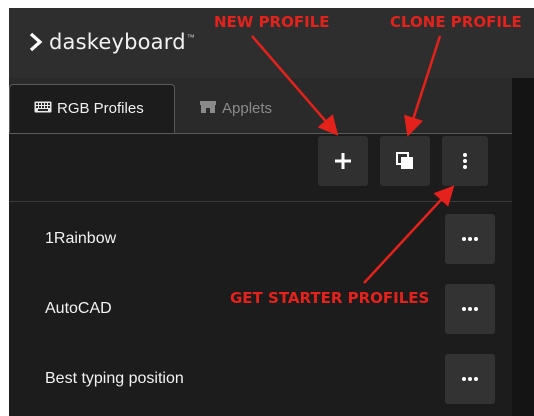  What do you see at coordinates (272, 22) in the screenshot?
I see `new-profile-callout: NEW PROFILE` at bounding box center [272, 22].